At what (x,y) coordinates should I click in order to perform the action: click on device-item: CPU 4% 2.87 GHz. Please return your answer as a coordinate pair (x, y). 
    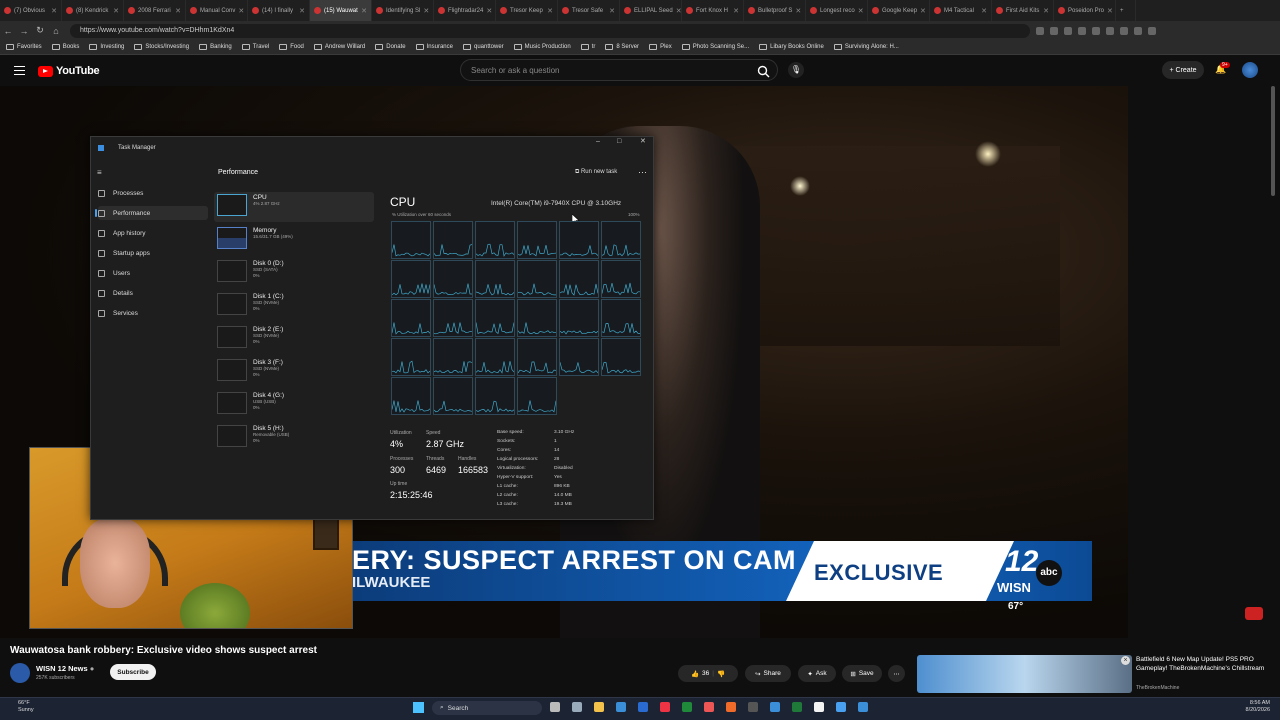
    Looking at the image, I should click on (294, 207).